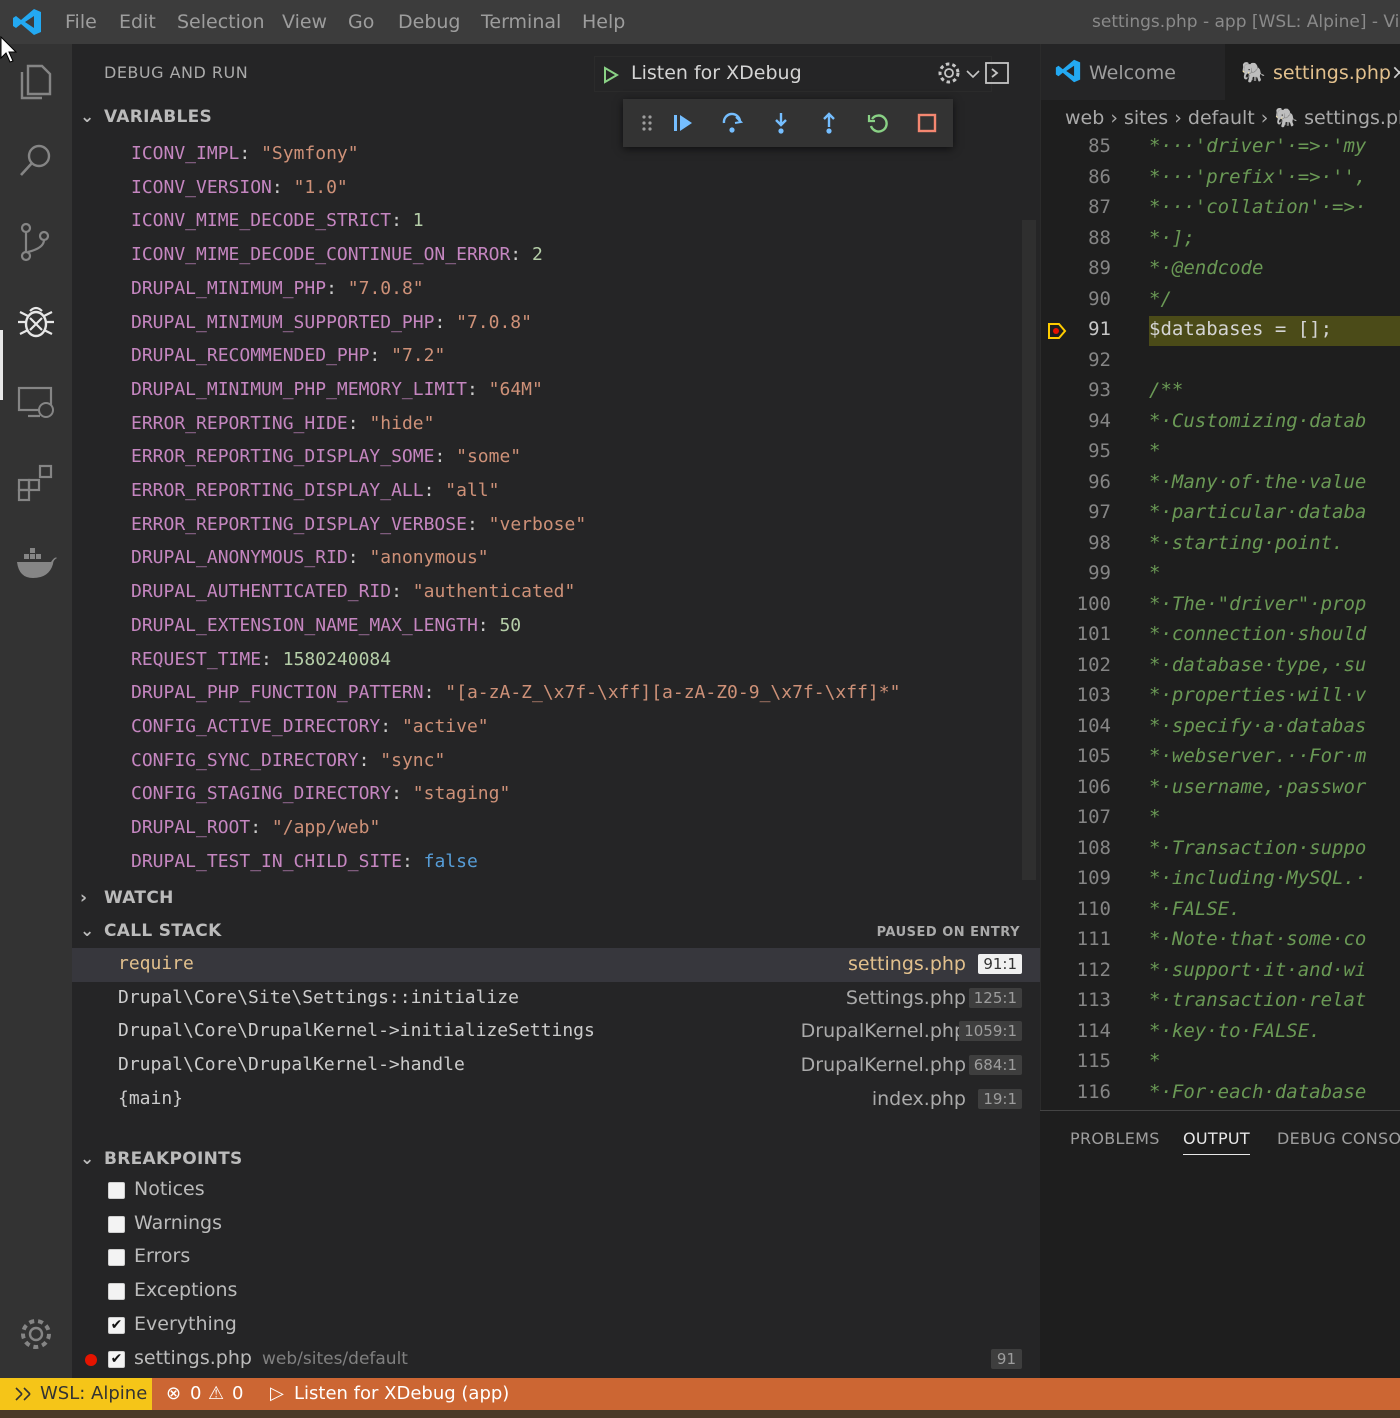 The image size is (1400, 1418). What do you see at coordinates (918, 1098) in the screenshot?
I see `stack-frame-file: index.php` at bounding box center [918, 1098].